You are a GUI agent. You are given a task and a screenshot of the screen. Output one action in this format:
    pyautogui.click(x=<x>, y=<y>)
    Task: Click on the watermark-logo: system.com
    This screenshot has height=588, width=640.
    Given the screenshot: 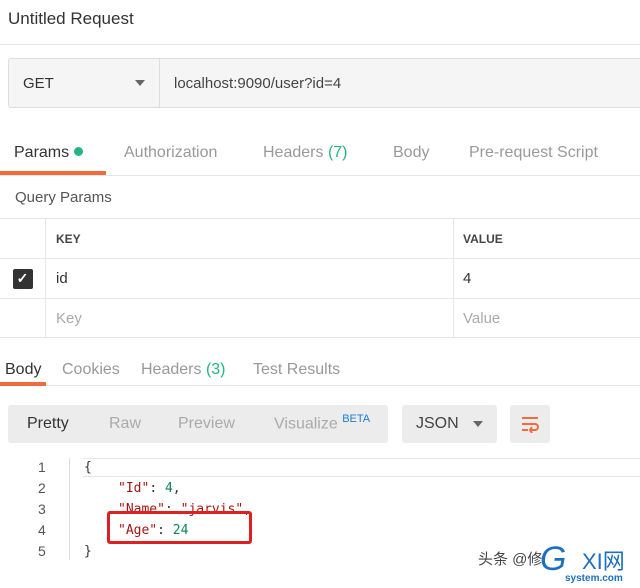 What is the action you would take?
    pyautogui.click(x=594, y=578)
    